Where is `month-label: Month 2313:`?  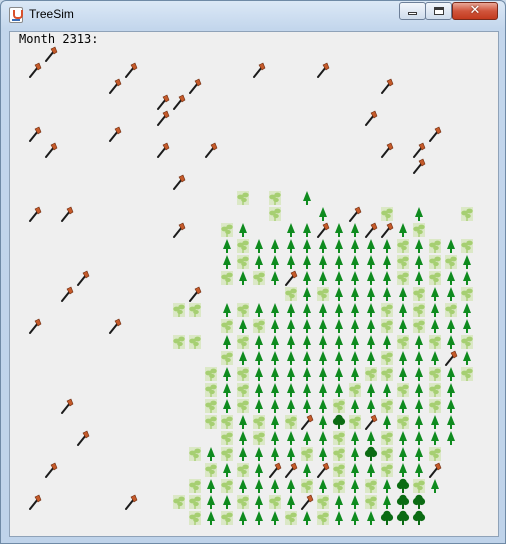 month-label: Month 2313: is located at coordinates (59, 39).